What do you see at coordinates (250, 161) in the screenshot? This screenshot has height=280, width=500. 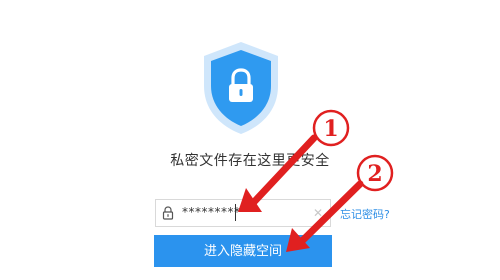 I see `security-subtitle: 私密文件存在这里更安全` at bounding box center [250, 161].